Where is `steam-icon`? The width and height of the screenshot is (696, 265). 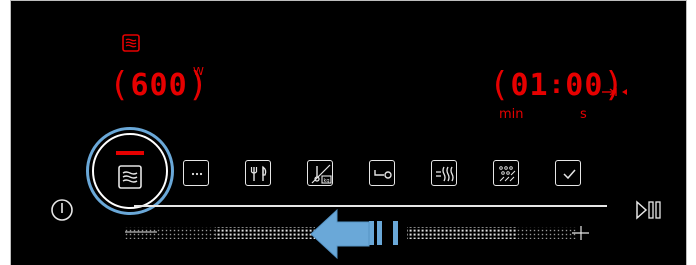 steam-icon is located at coordinates (445, 174).